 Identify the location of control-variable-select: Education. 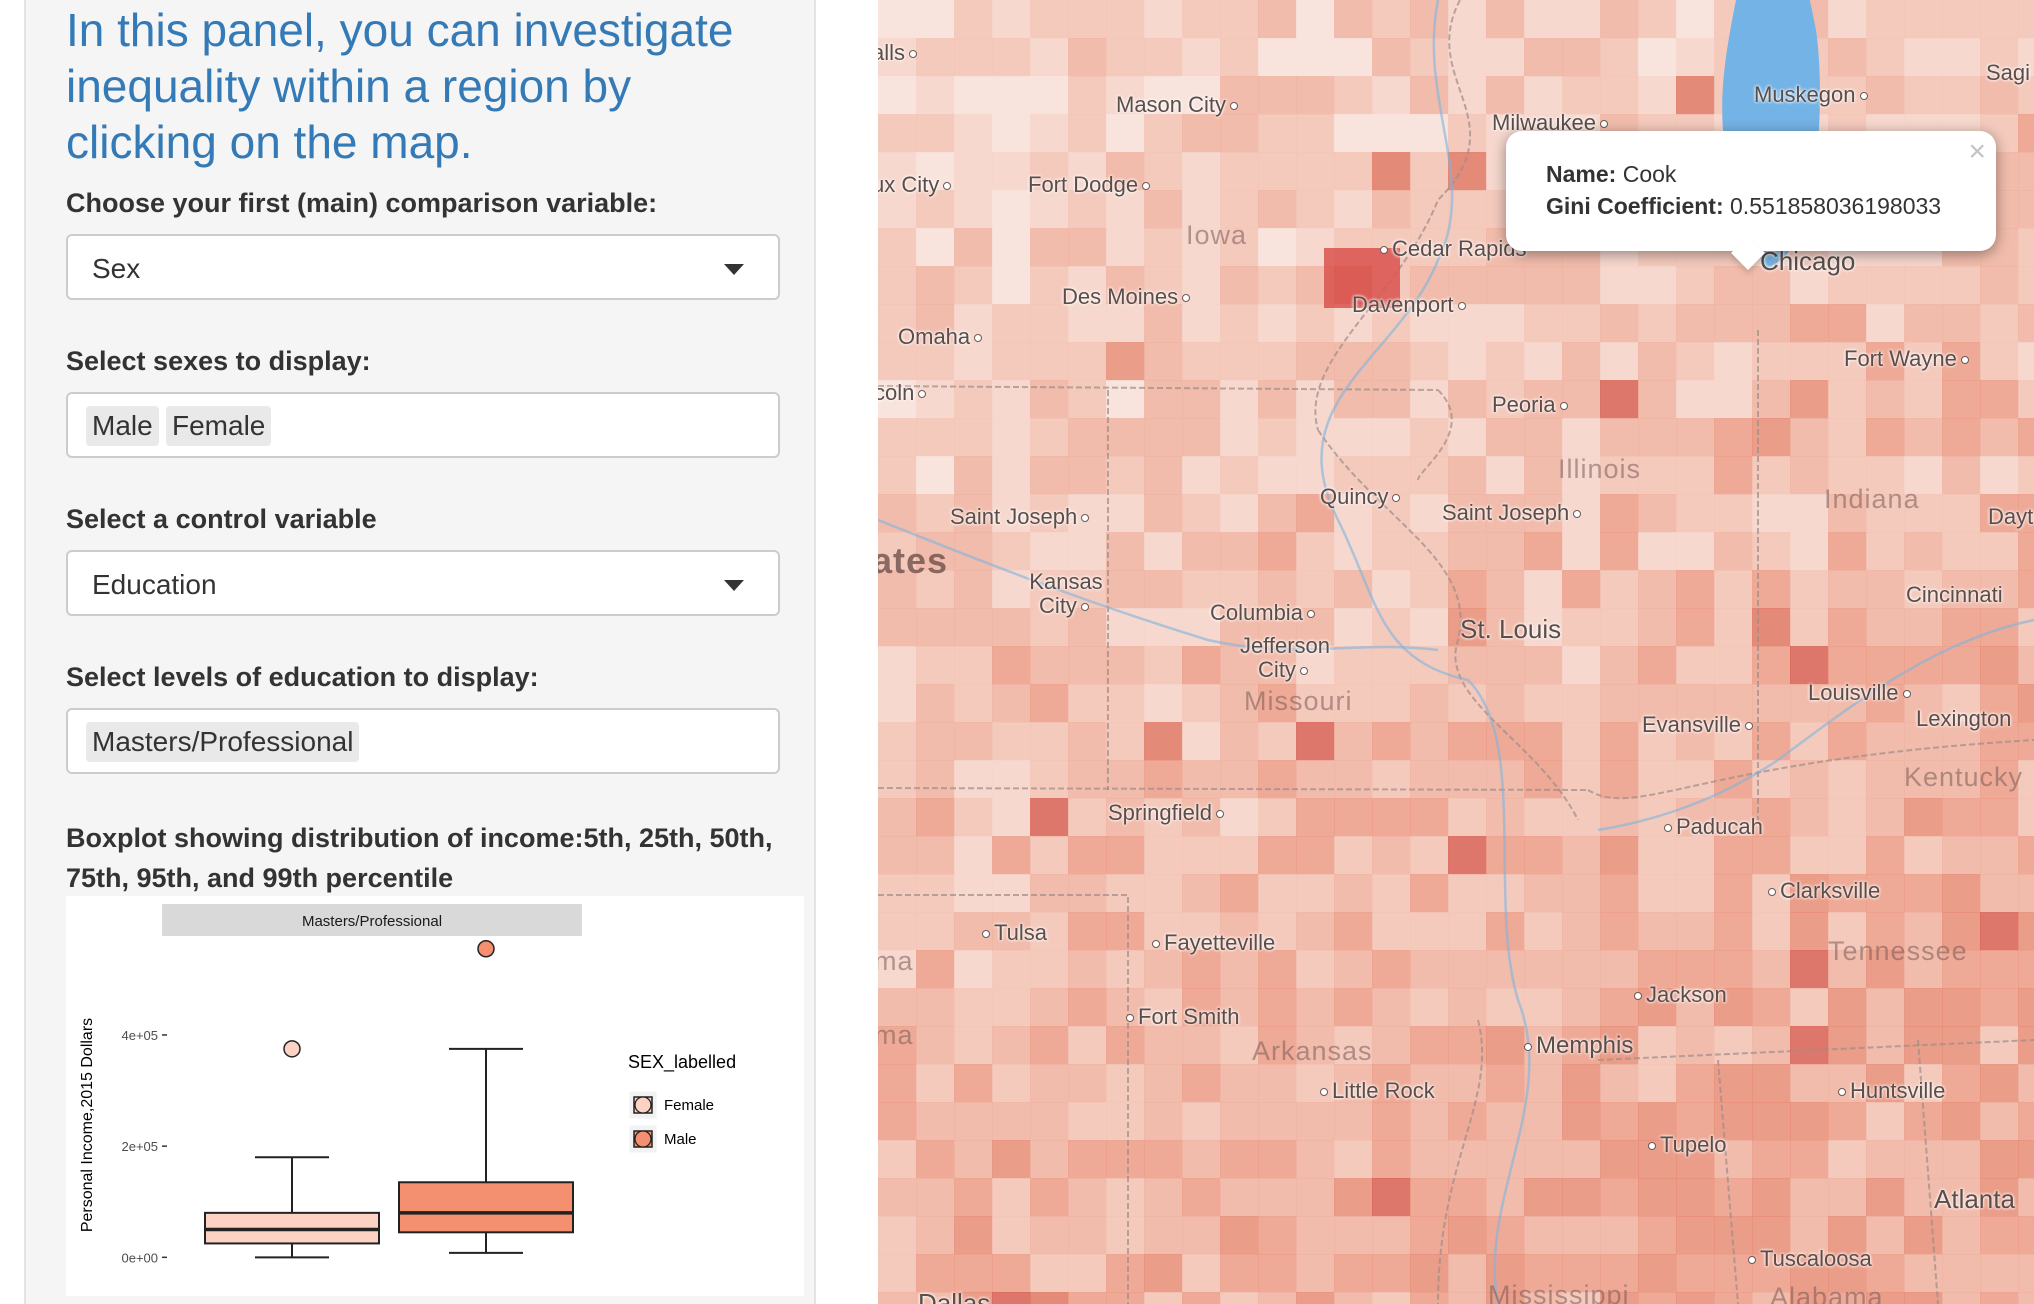
(423, 583).